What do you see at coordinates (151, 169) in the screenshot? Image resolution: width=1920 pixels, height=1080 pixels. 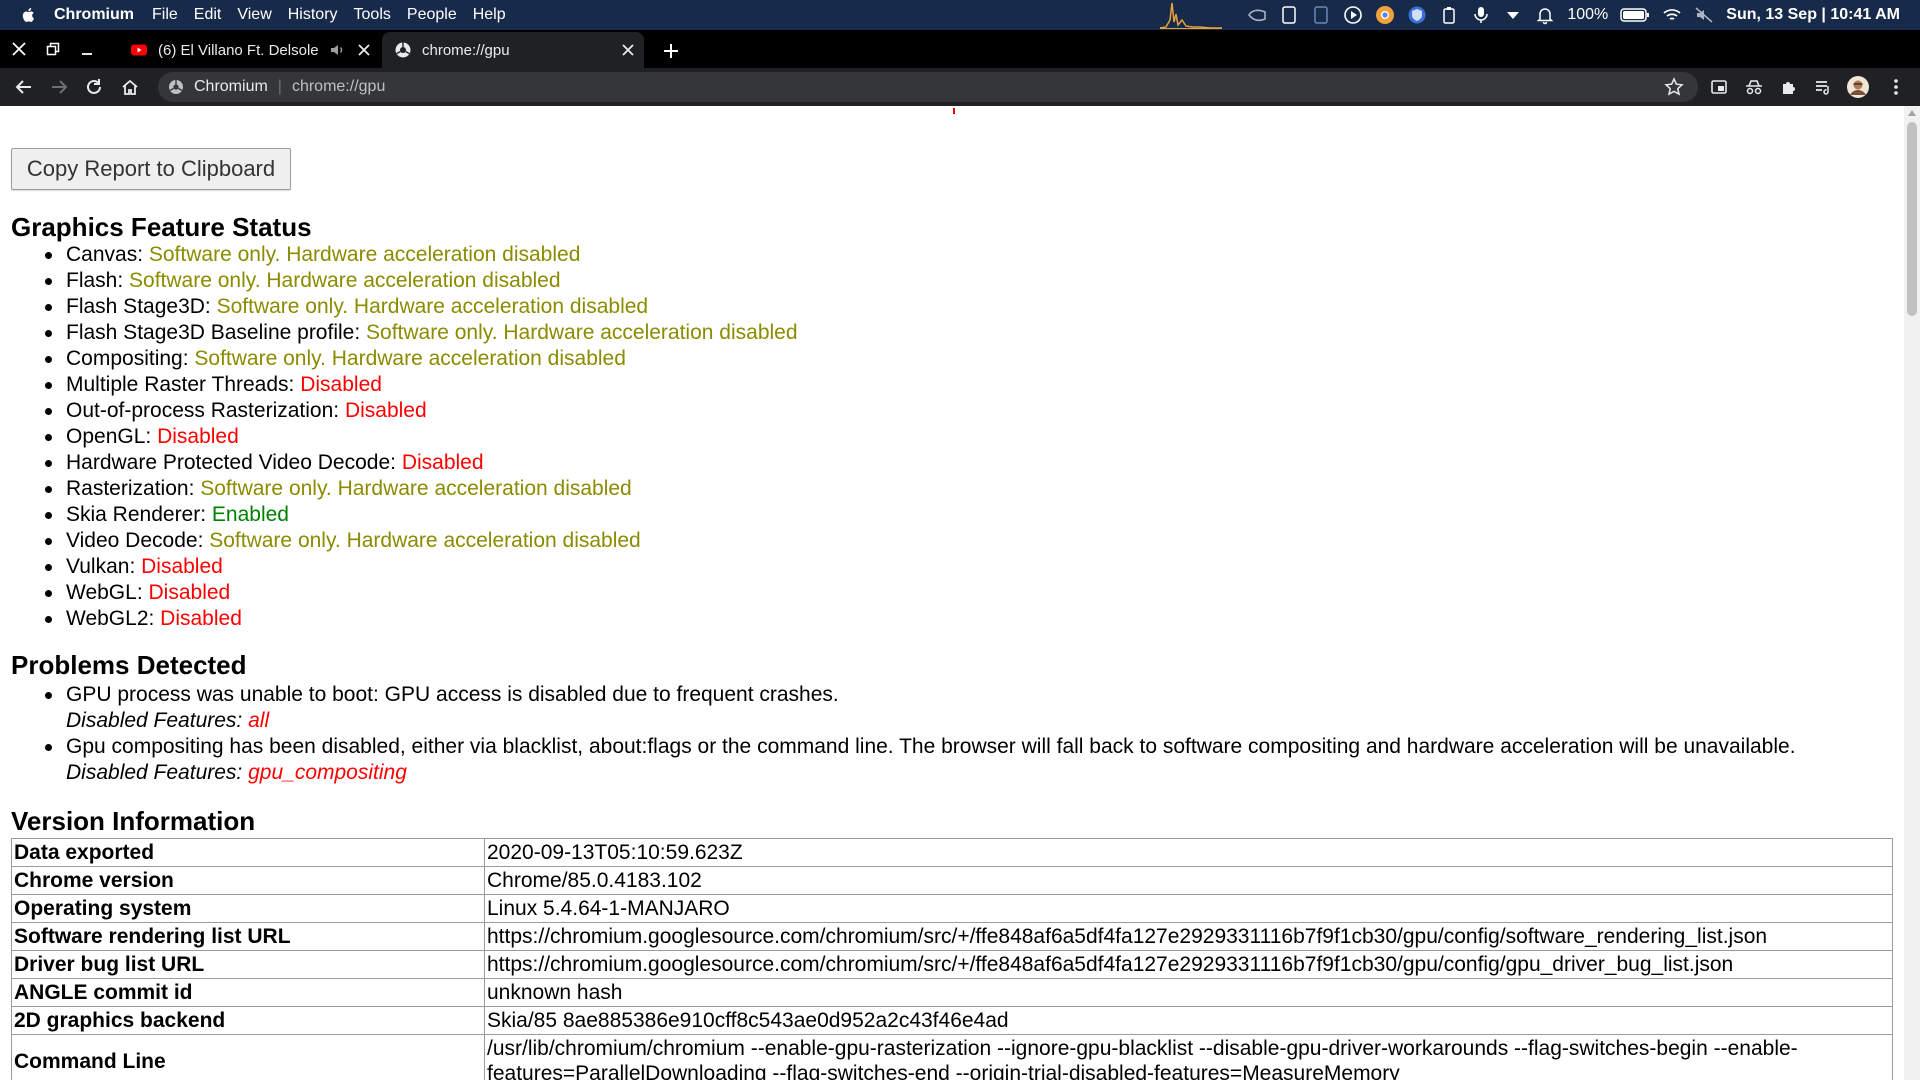 I see `copy-report-button: Copy Report to Clipboard` at bounding box center [151, 169].